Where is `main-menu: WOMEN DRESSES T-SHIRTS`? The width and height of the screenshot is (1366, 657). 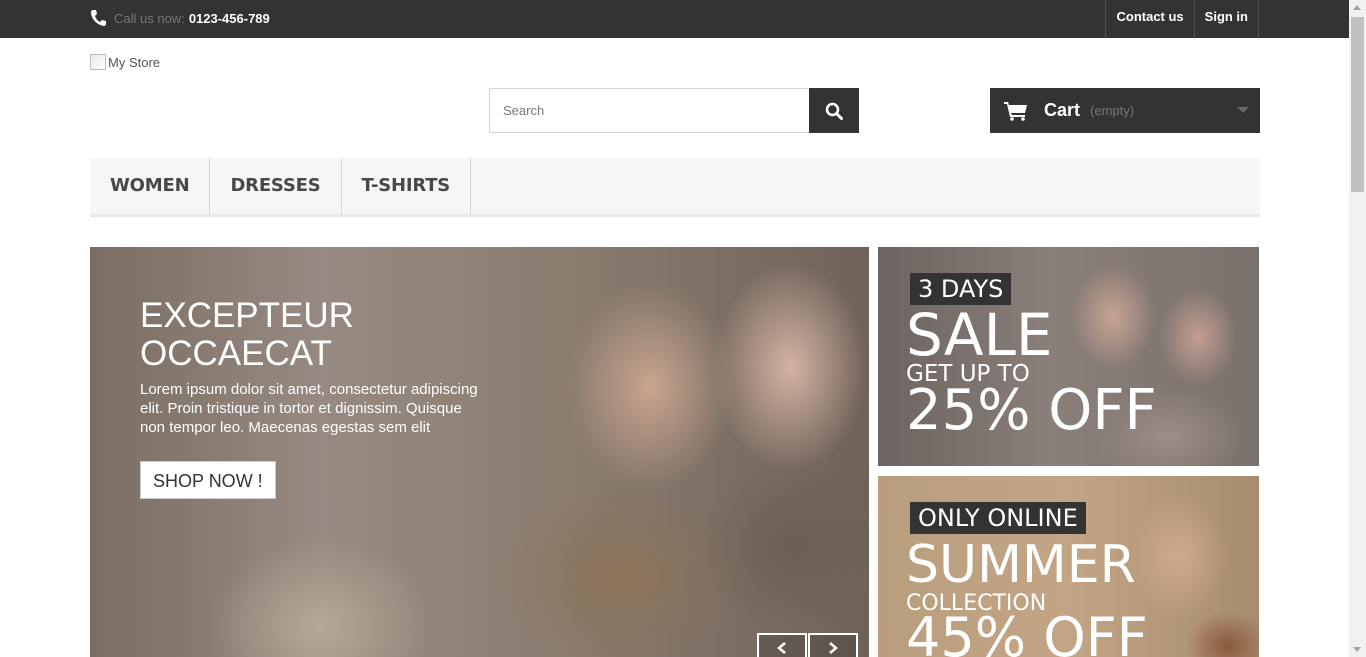 main-menu: WOMEN DRESSES T-SHIRTS is located at coordinates (675, 187).